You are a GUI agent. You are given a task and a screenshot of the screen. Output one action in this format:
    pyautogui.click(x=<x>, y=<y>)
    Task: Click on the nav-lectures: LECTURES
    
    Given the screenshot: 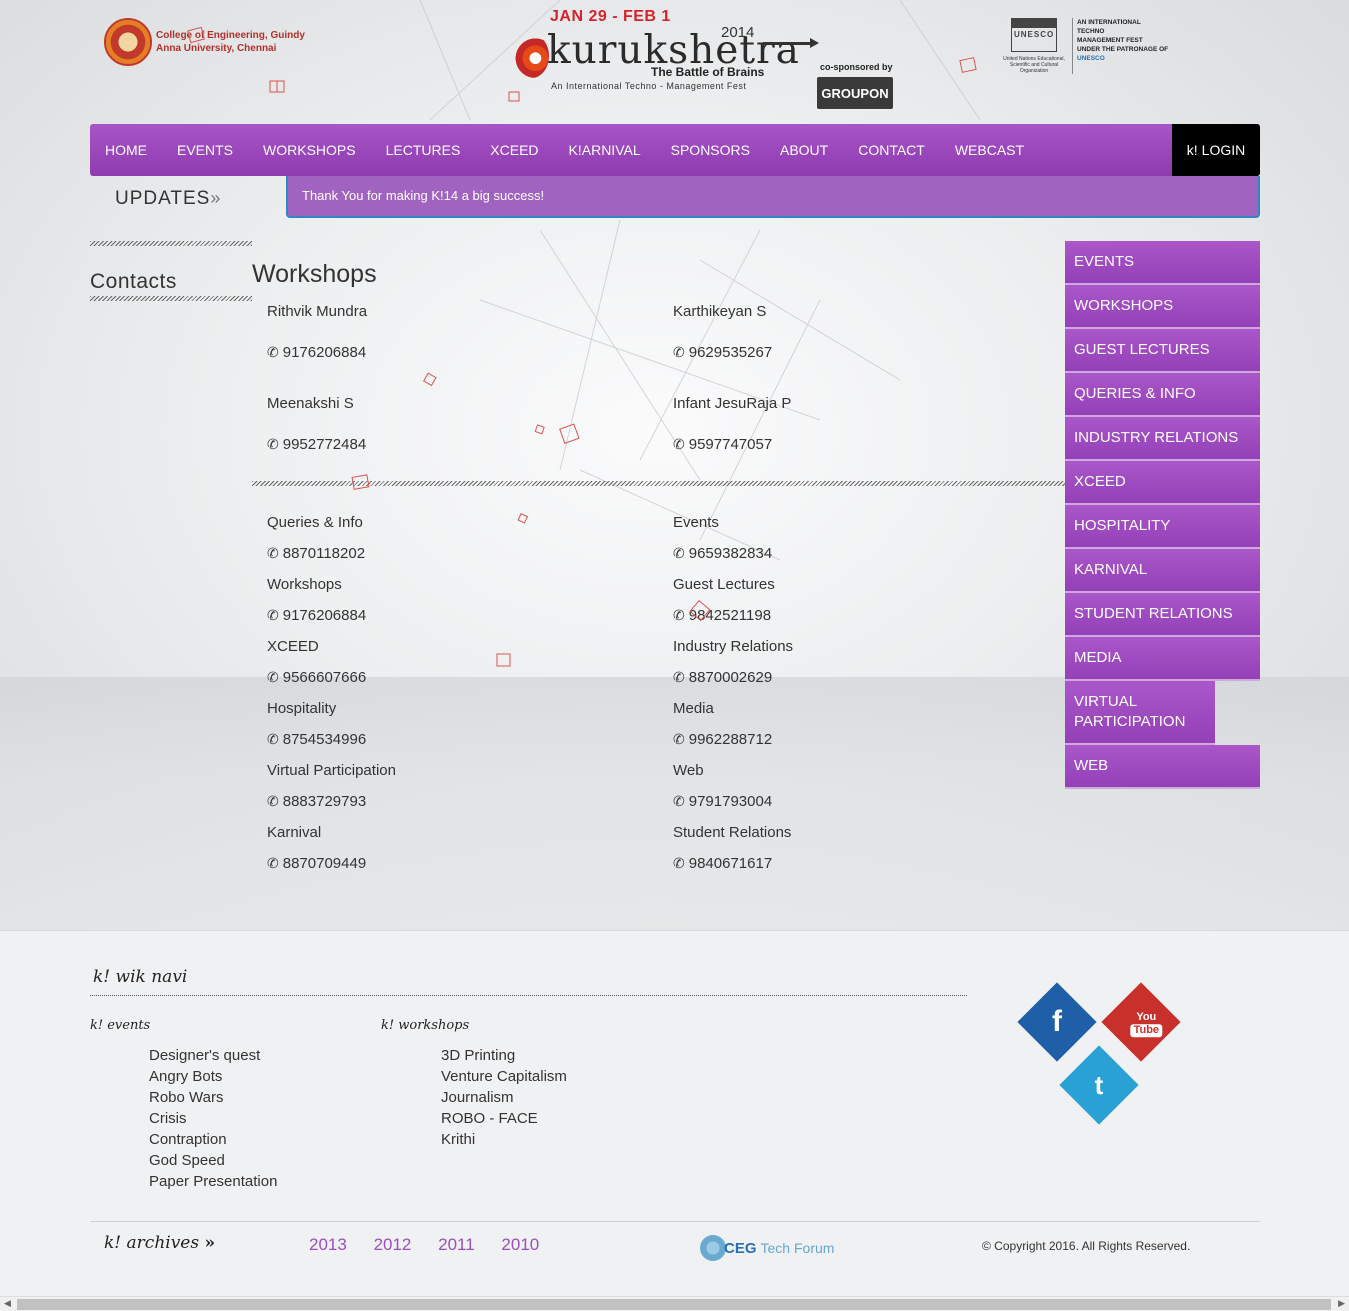 What is the action you would take?
    pyautogui.click(x=423, y=150)
    